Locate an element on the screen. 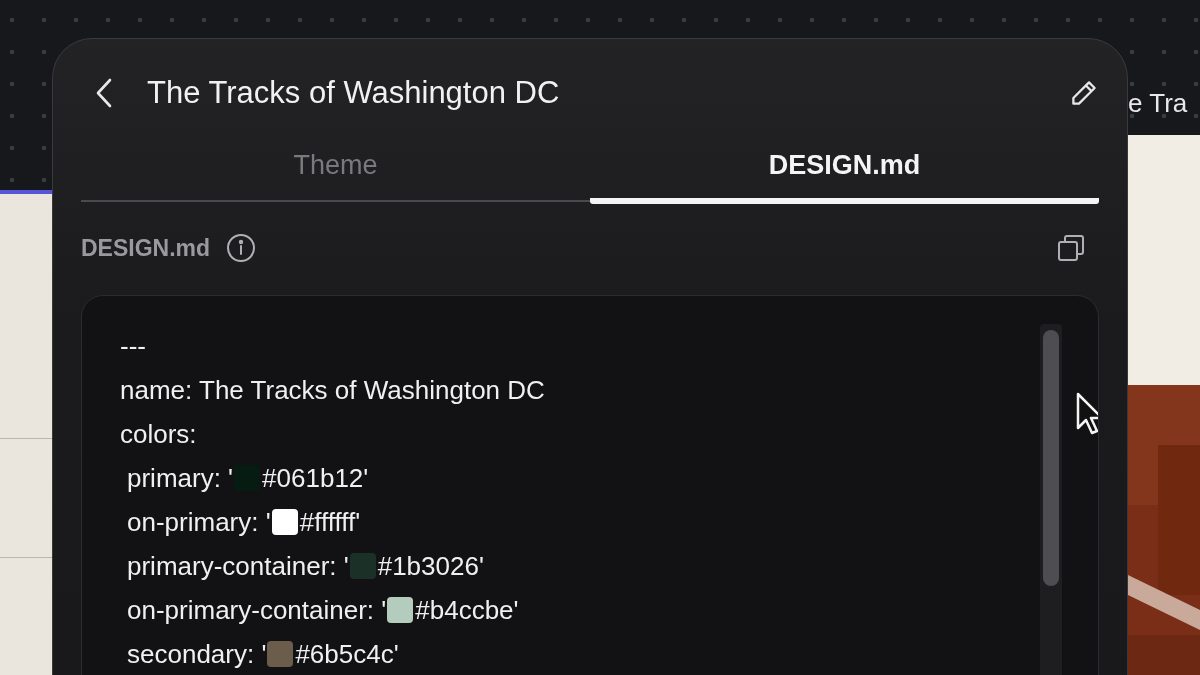 The width and height of the screenshot is (1200, 675). back-icon is located at coordinates (104, 92).